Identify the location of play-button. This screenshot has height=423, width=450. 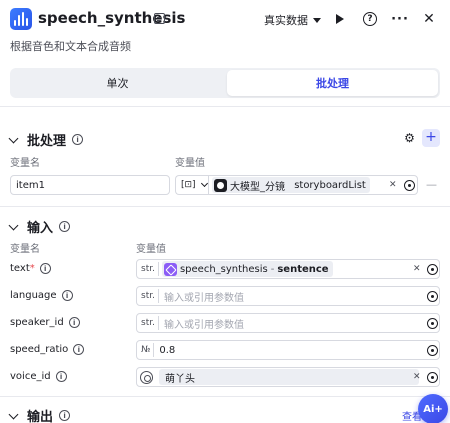
(340, 19).